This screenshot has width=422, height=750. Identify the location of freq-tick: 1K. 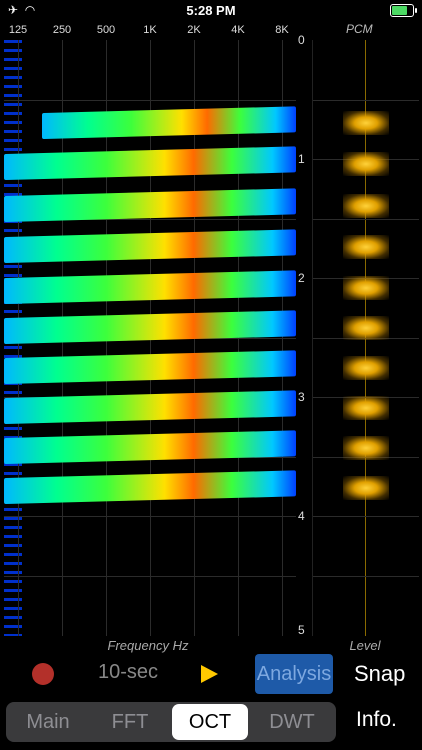
(150, 30).